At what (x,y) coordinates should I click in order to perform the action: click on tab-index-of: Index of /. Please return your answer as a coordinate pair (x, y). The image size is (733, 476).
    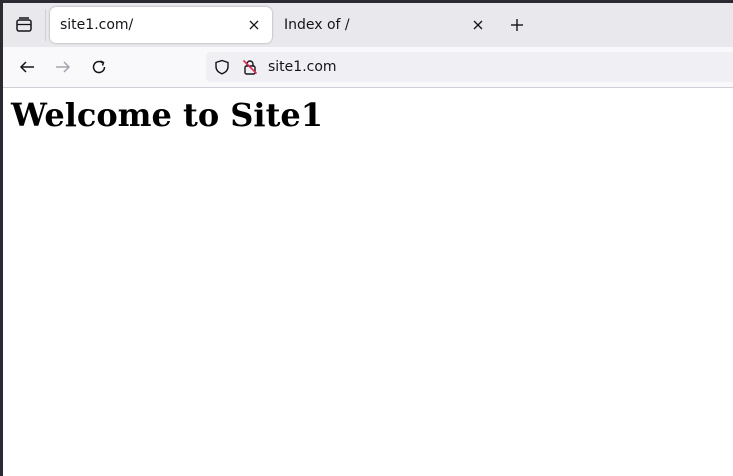
    Looking at the image, I should click on (385, 25).